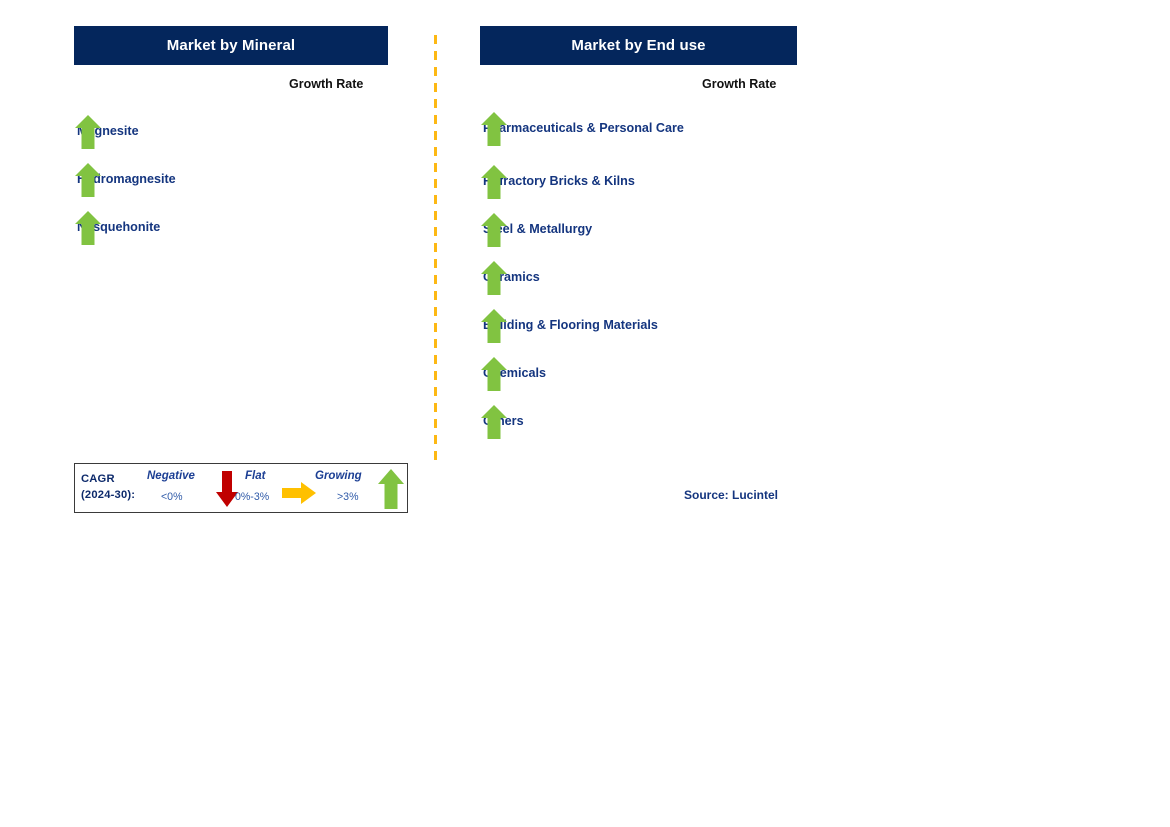 The width and height of the screenshot is (1170, 827). I want to click on legend-term-flat: Flat, so click(255, 476).